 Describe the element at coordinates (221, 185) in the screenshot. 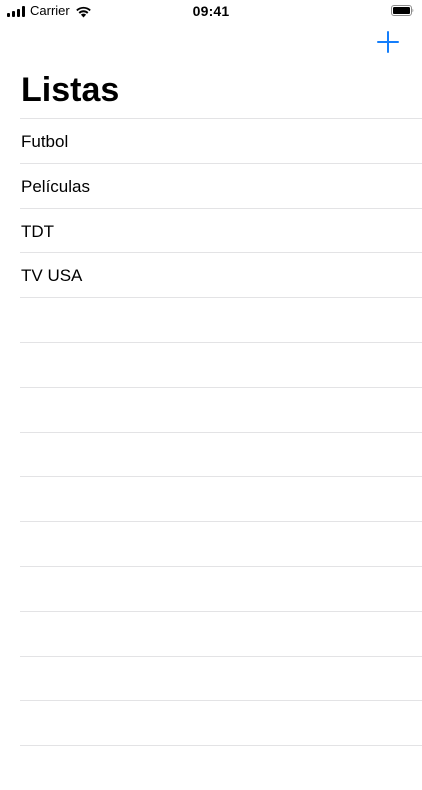

I see `list-item: Películas` at that location.